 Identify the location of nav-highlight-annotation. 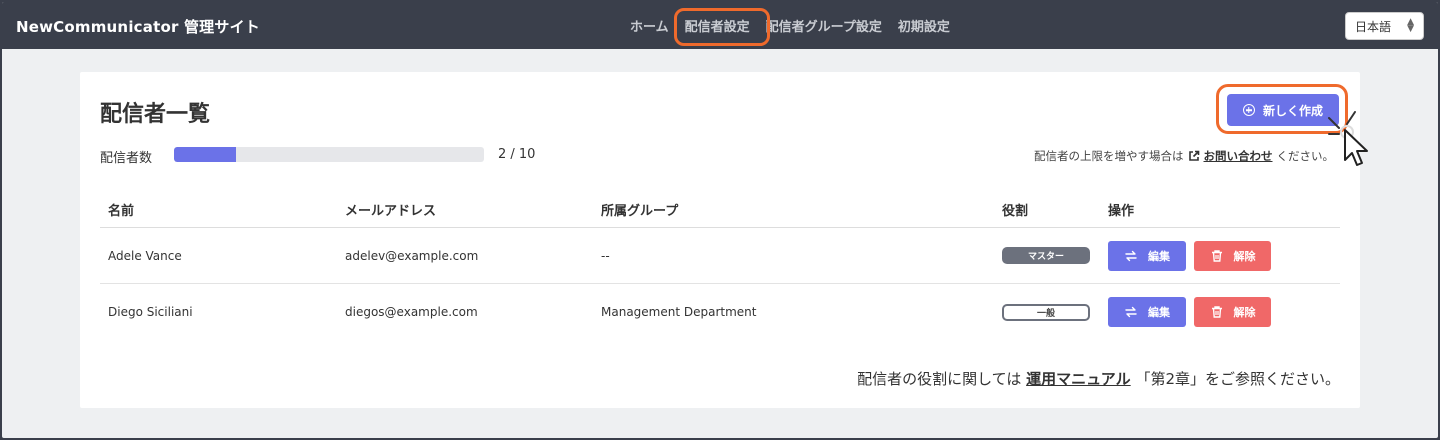
(722, 27).